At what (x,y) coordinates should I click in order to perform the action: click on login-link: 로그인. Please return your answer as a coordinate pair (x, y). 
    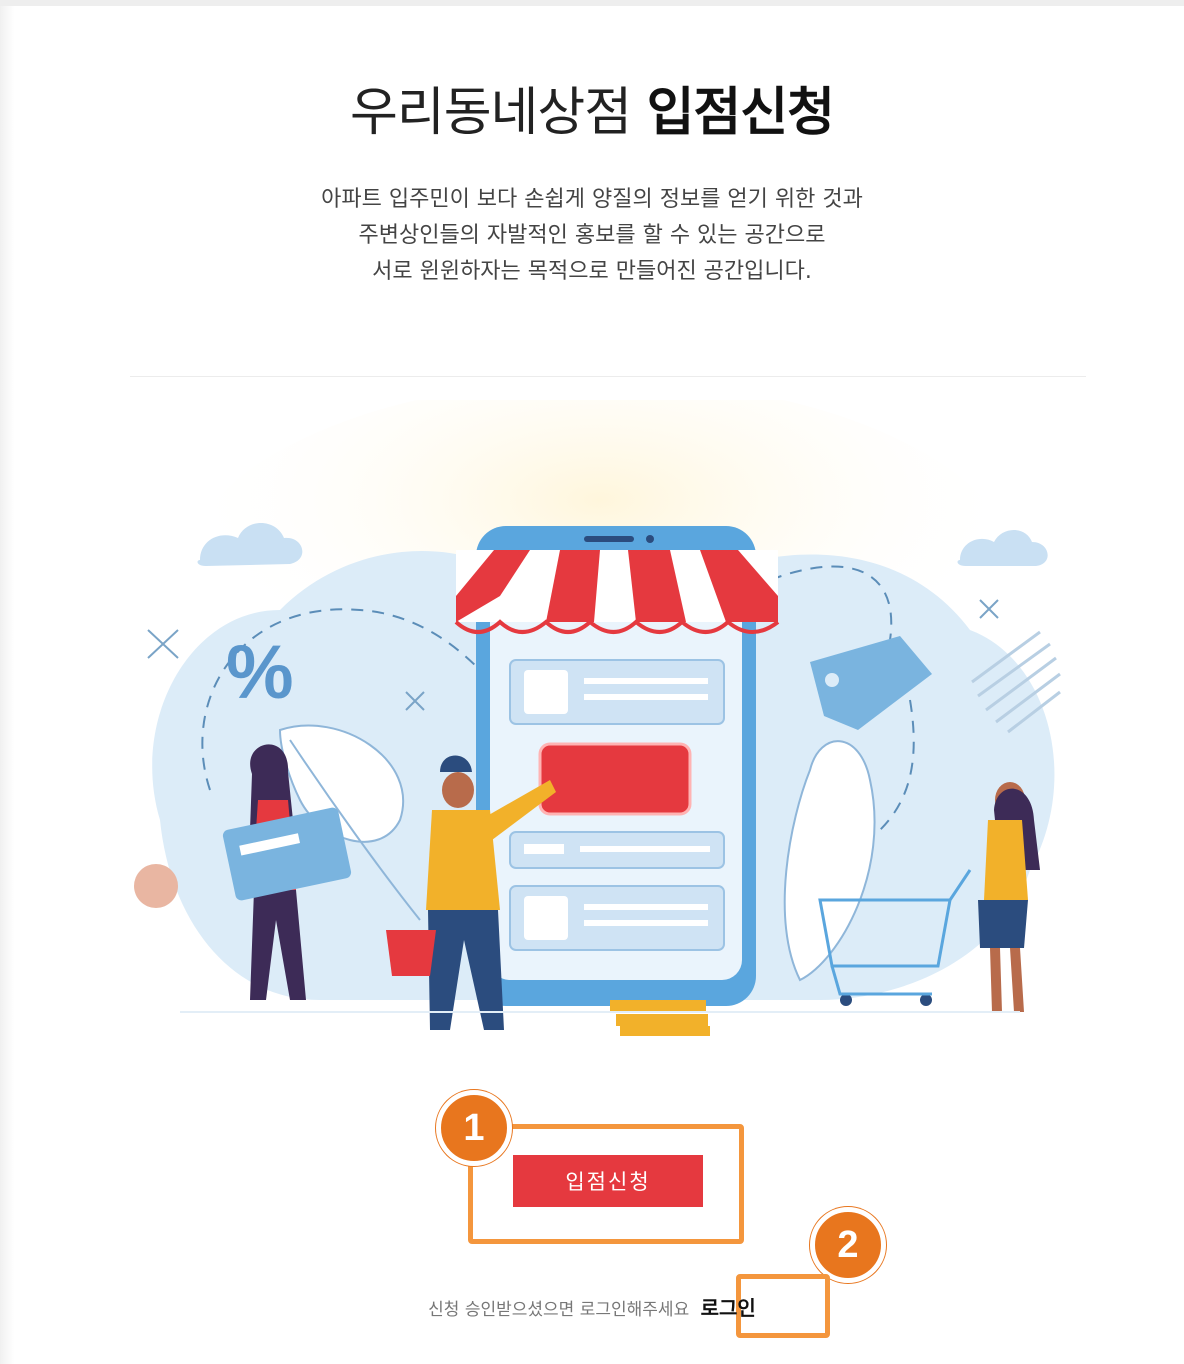
    Looking at the image, I should click on (728, 1308).